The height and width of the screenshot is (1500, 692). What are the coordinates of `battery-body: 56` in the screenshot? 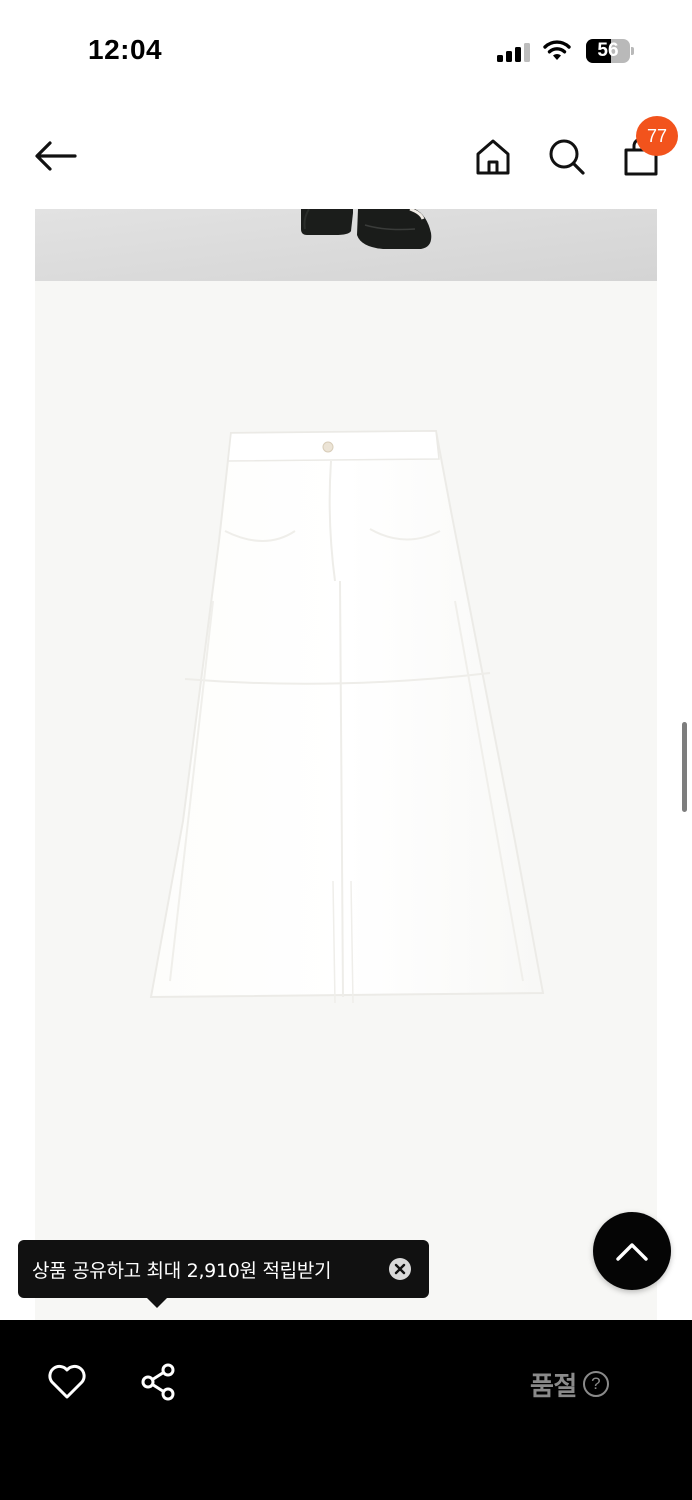 It's located at (608, 51).